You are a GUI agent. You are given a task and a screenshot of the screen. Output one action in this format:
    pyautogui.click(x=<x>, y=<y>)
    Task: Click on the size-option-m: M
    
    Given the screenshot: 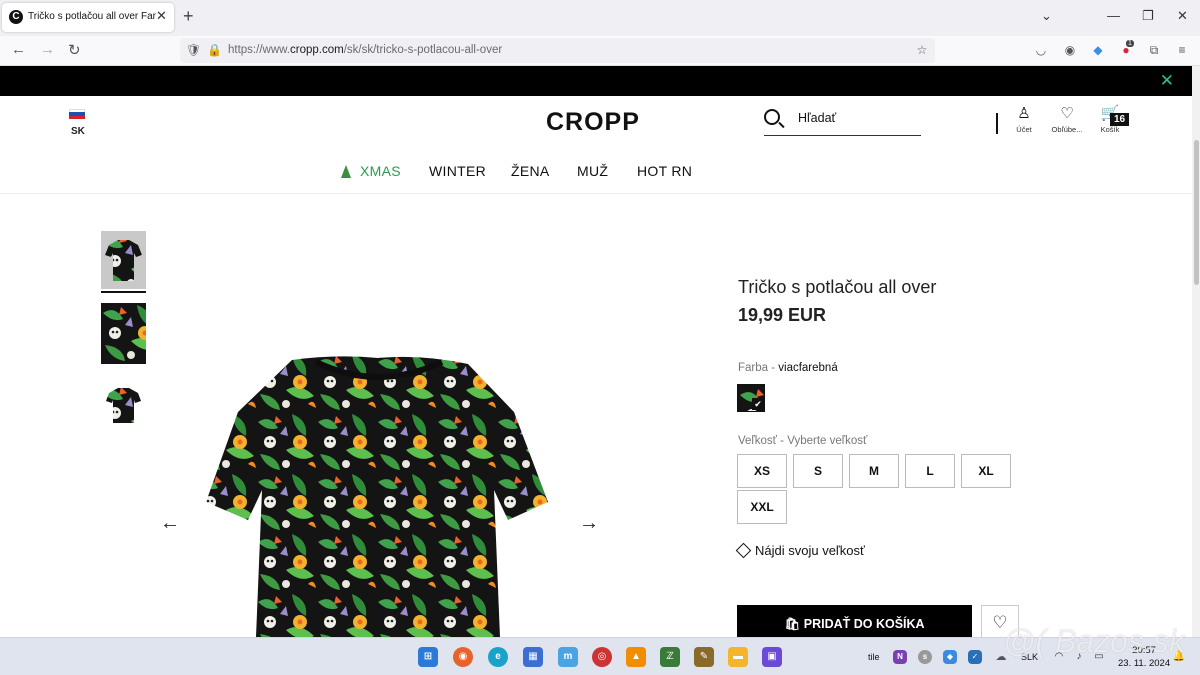 What is the action you would take?
    pyautogui.click(x=874, y=471)
    